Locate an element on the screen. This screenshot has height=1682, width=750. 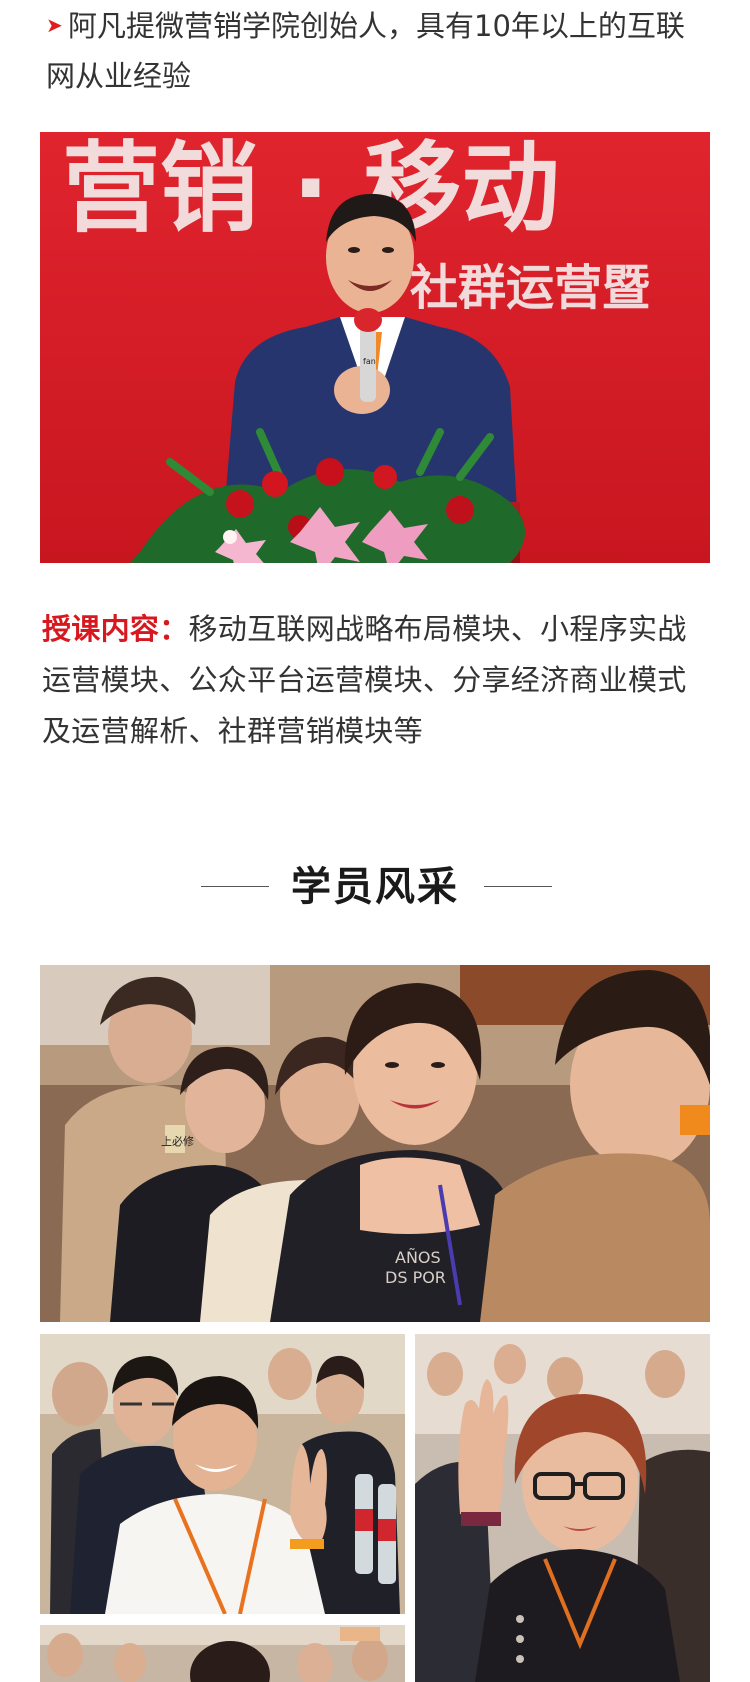
banner-text-sub: 社群运营暨 is located at coordinates (530, 288).